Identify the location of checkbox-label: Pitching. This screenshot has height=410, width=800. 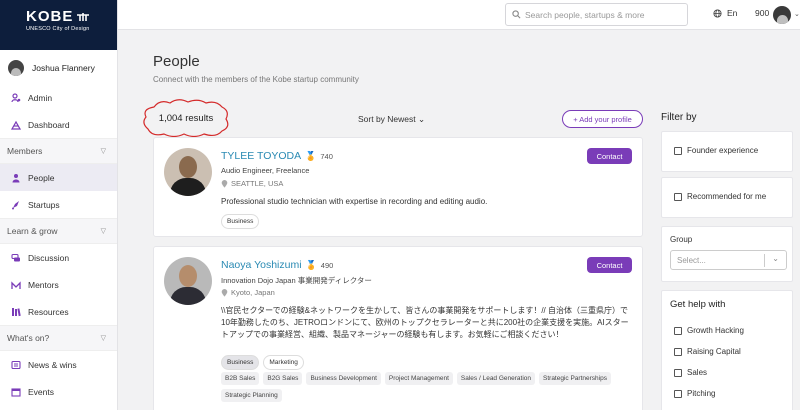
(701, 393).